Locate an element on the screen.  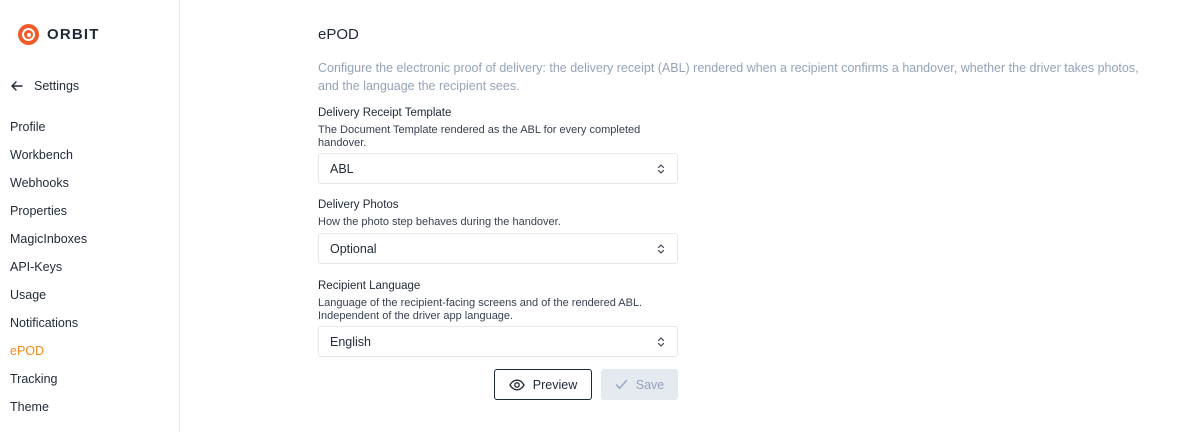
sidebar-item-workbench: Workbench is located at coordinates (48, 160).